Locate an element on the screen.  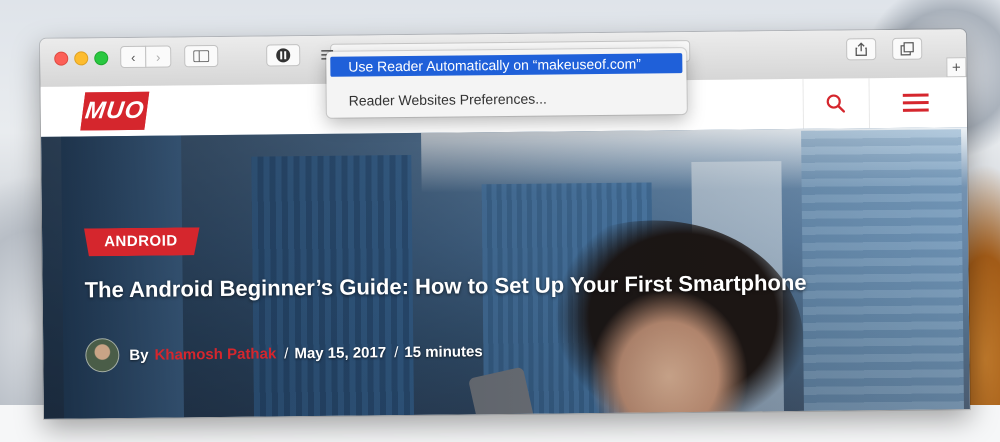
close-window-button is located at coordinates (61, 58).